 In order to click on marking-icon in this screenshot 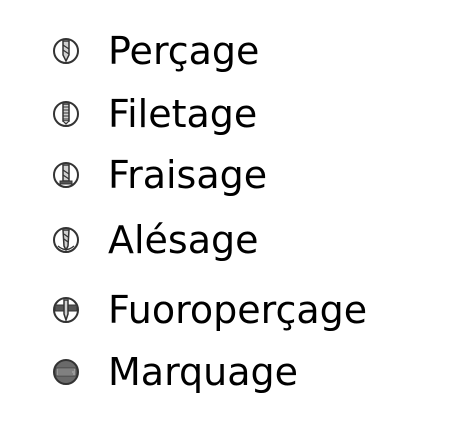, I will do `click(66, 372)`.